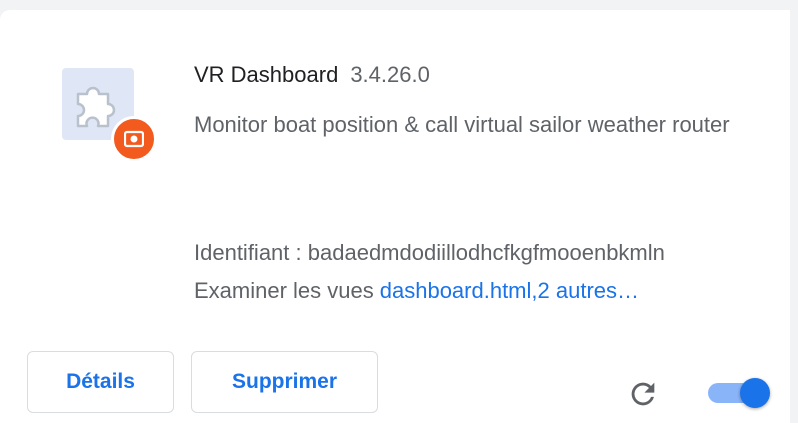 The image size is (798, 423). I want to click on toggle-knob, so click(755, 393).